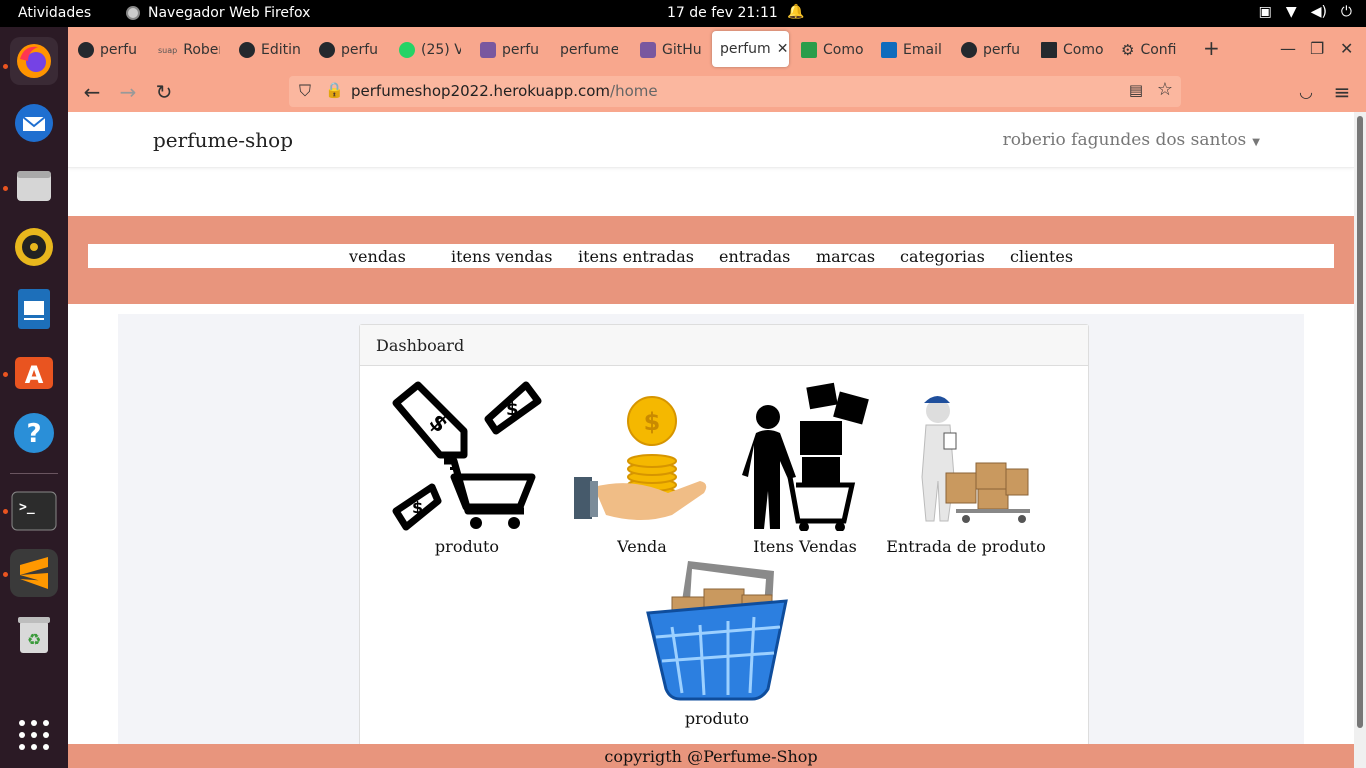 The width and height of the screenshot is (1366, 768). What do you see at coordinates (407, 50) in the screenshot?
I see `whatsapp-icon` at bounding box center [407, 50].